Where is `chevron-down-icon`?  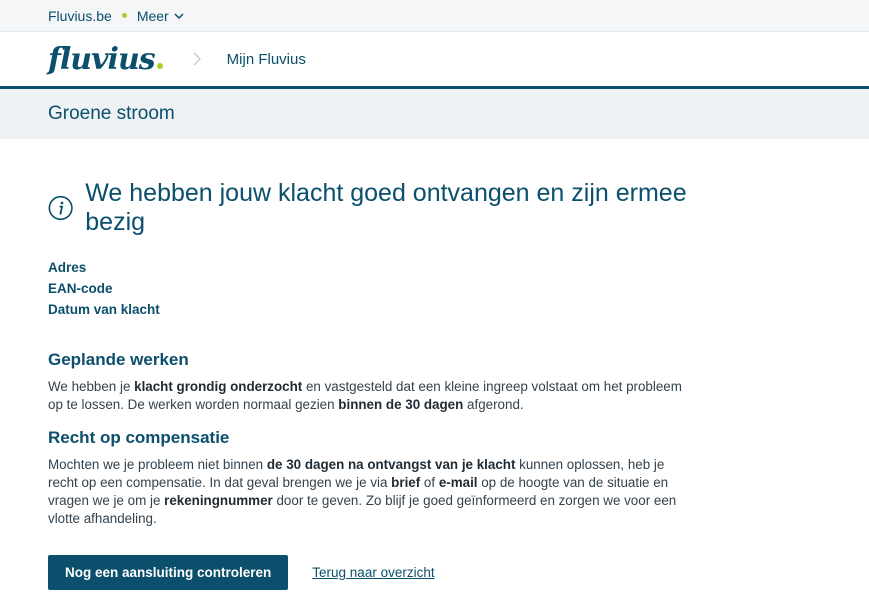
chevron-down-icon is located at coordinates (179, 15).